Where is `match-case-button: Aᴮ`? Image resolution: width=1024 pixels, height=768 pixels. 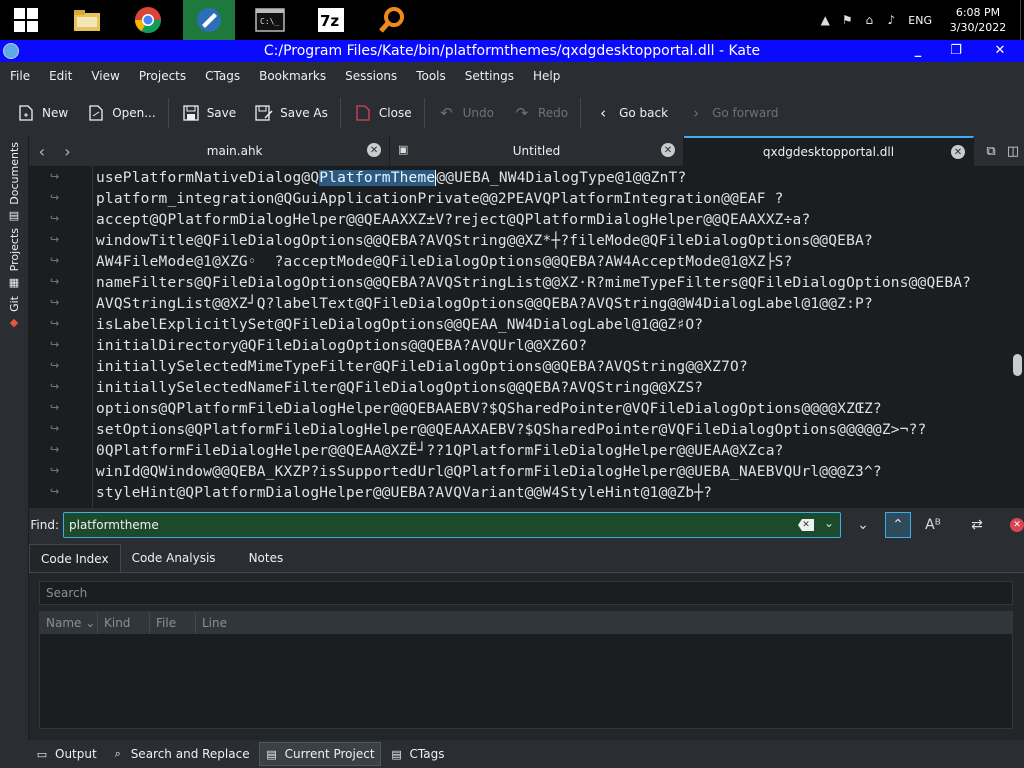 match-case-button: Aᴮ is located at coordinates (933, 525).